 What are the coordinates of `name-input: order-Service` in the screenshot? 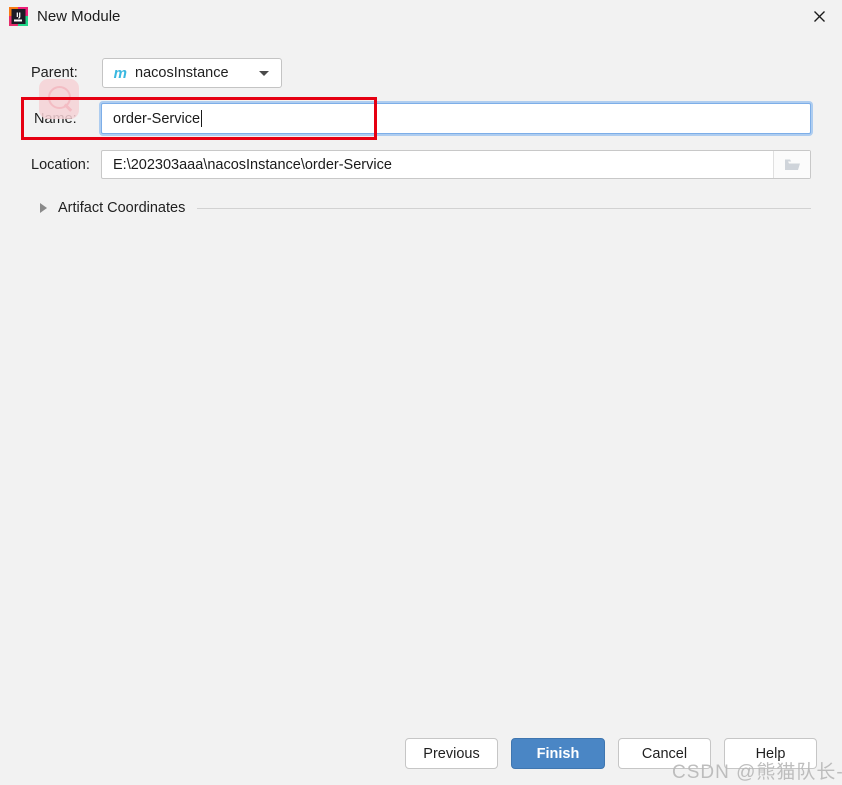 It's located at (456, 118).